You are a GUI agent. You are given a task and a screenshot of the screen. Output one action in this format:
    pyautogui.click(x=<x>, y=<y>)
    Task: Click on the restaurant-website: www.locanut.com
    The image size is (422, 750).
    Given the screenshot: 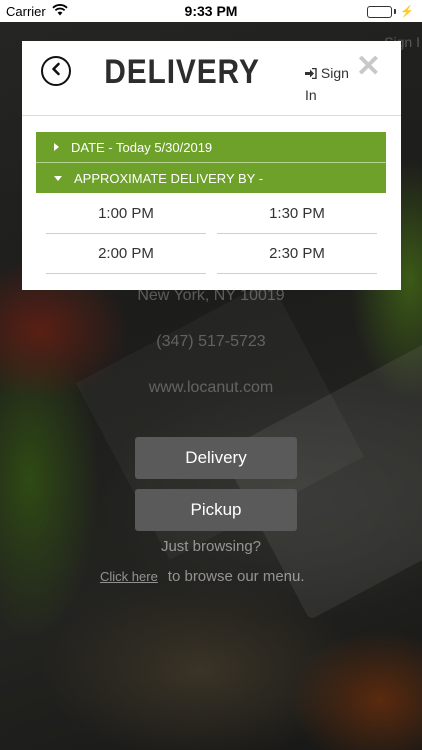 What is the action you would take?
    pyautogui.click(x=211, y=387)
    